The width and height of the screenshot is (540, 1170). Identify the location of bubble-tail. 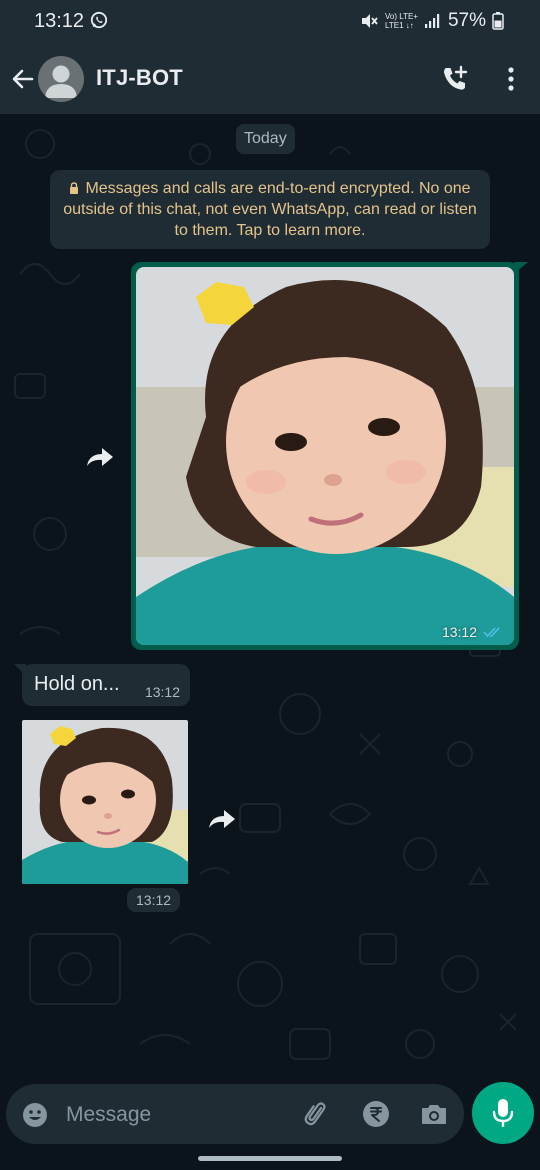
(521, 268).